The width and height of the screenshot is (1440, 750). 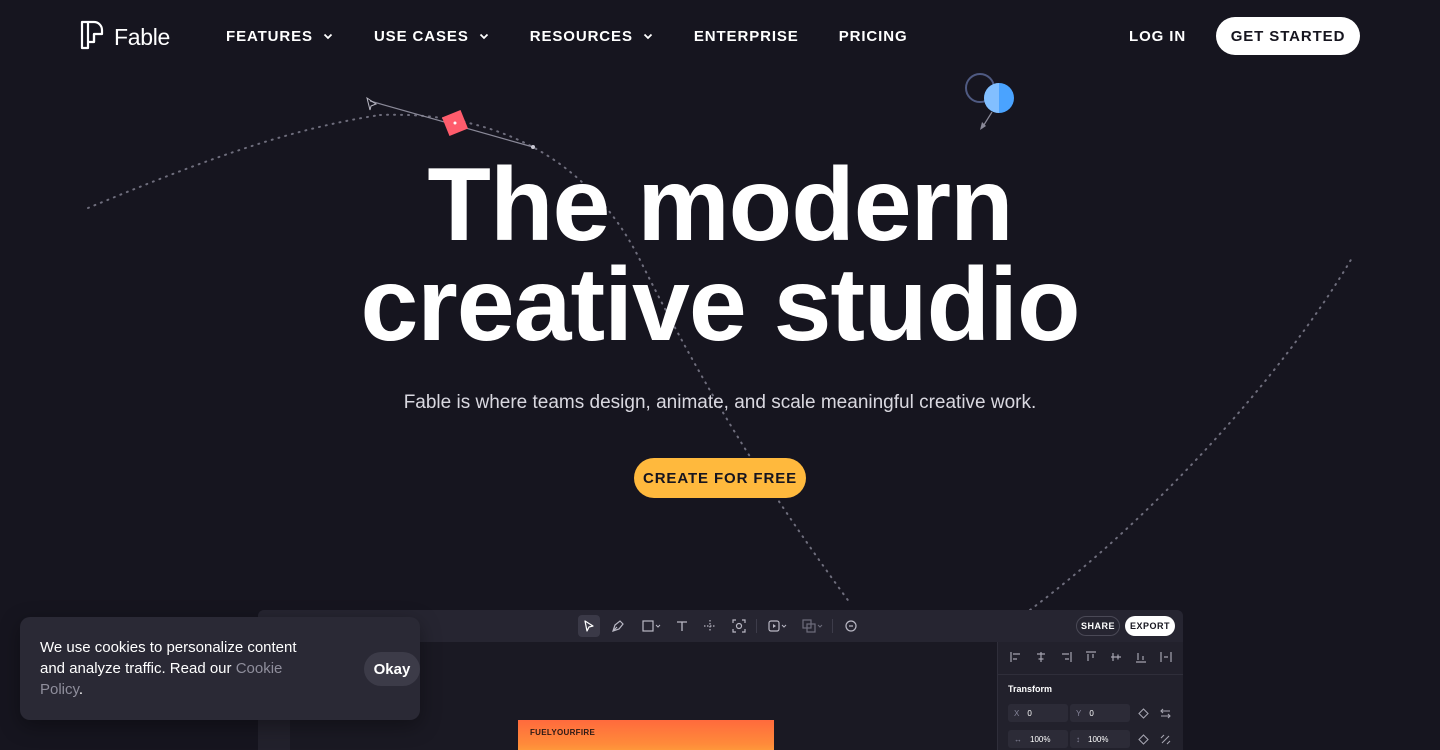 What do you see at coordinates (1150, 626) in the screenshot?
I see `export-button: EXPORT` at bounding box center [1150, 626].